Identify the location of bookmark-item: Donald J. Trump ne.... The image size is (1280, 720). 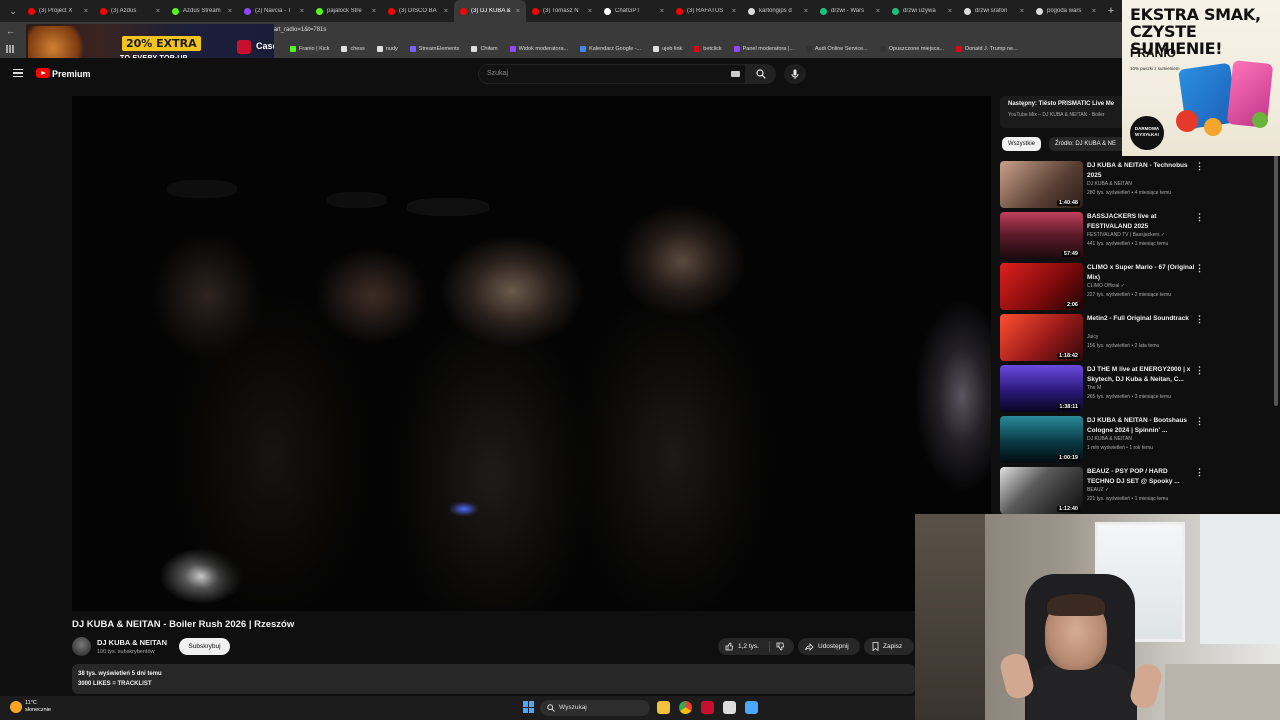
(987, 49).